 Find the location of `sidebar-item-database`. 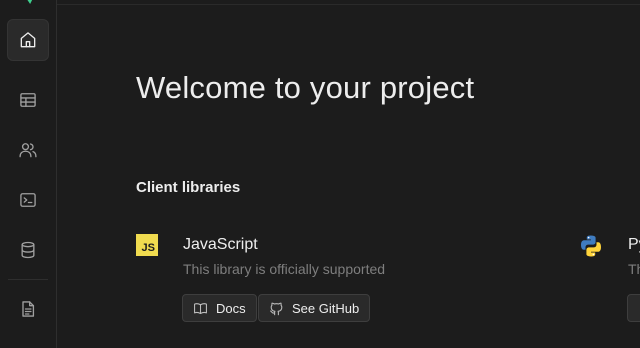

sidebar-item-database is located at coordinates (28, 250).